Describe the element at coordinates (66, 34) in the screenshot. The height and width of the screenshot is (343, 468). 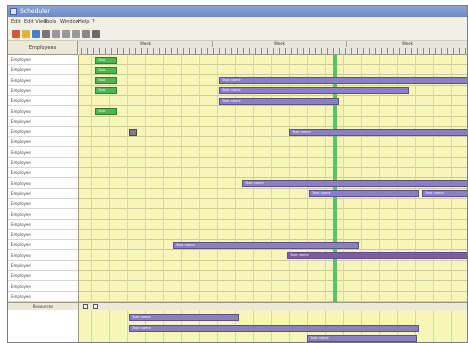
I see `copy-icon` at that location.